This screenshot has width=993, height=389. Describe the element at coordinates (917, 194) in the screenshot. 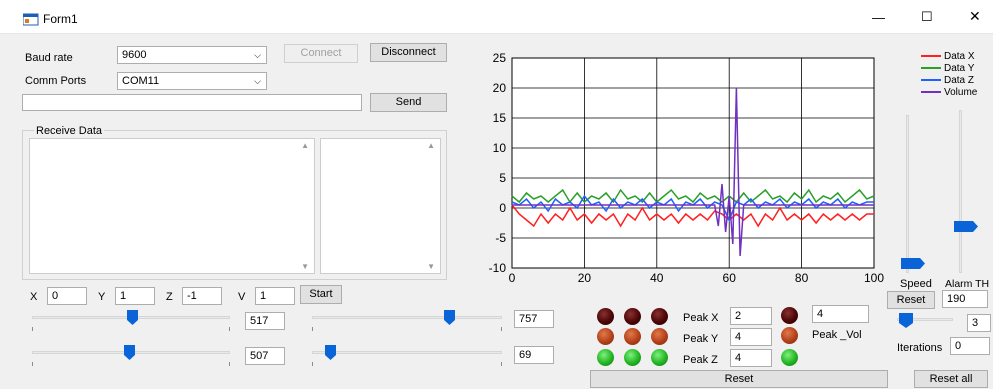

I see `speed-slider` at that location.